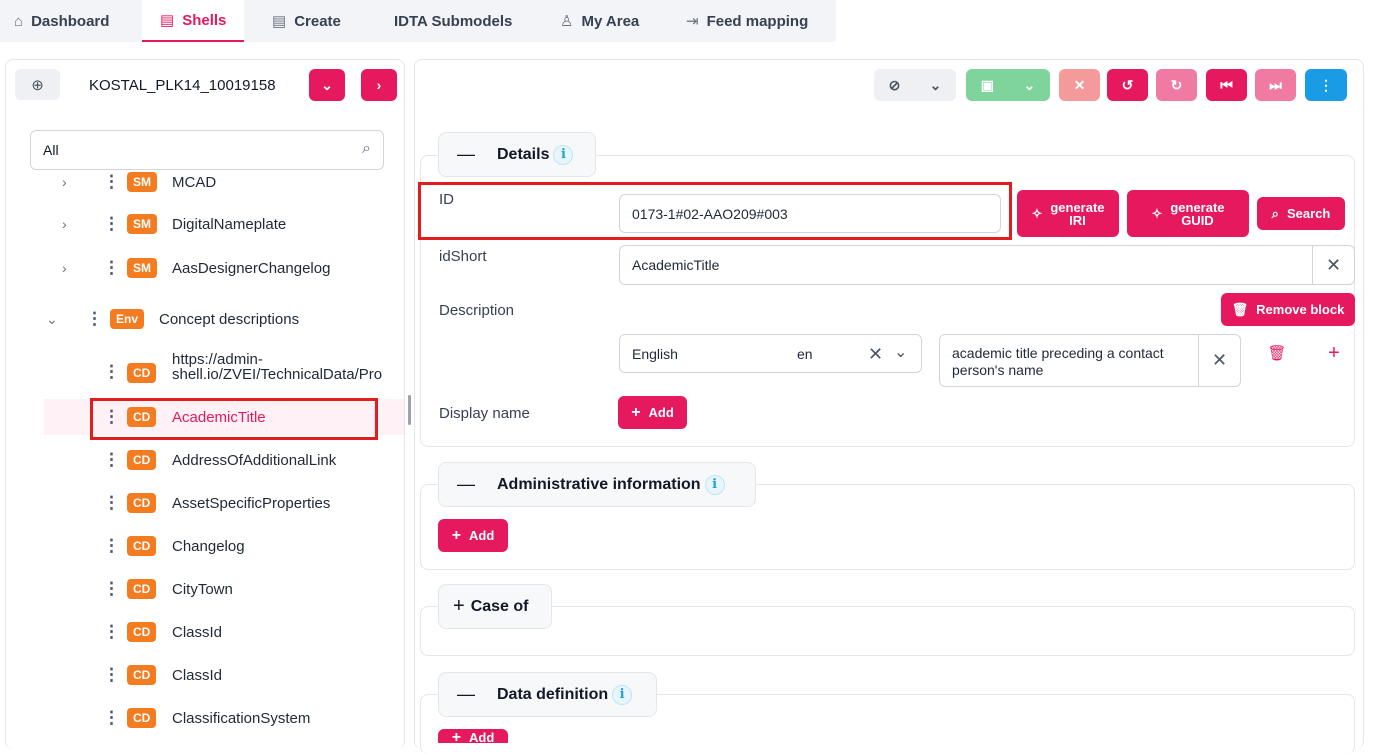 The image size is (1375, 754). I want to click on tree-item: › ⋮ SM AasDesignerChangelog, so click(205, 268).